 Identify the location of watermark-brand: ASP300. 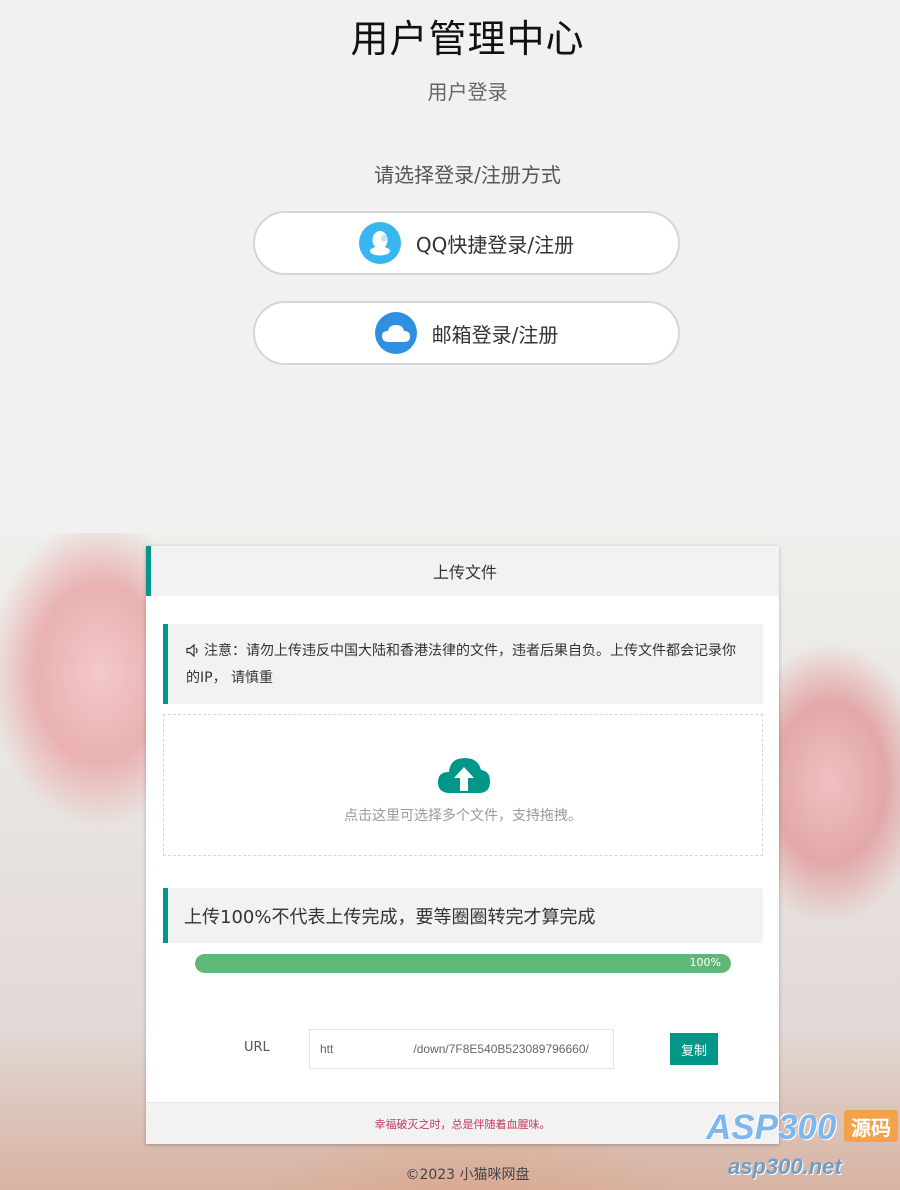
(771, 1127).